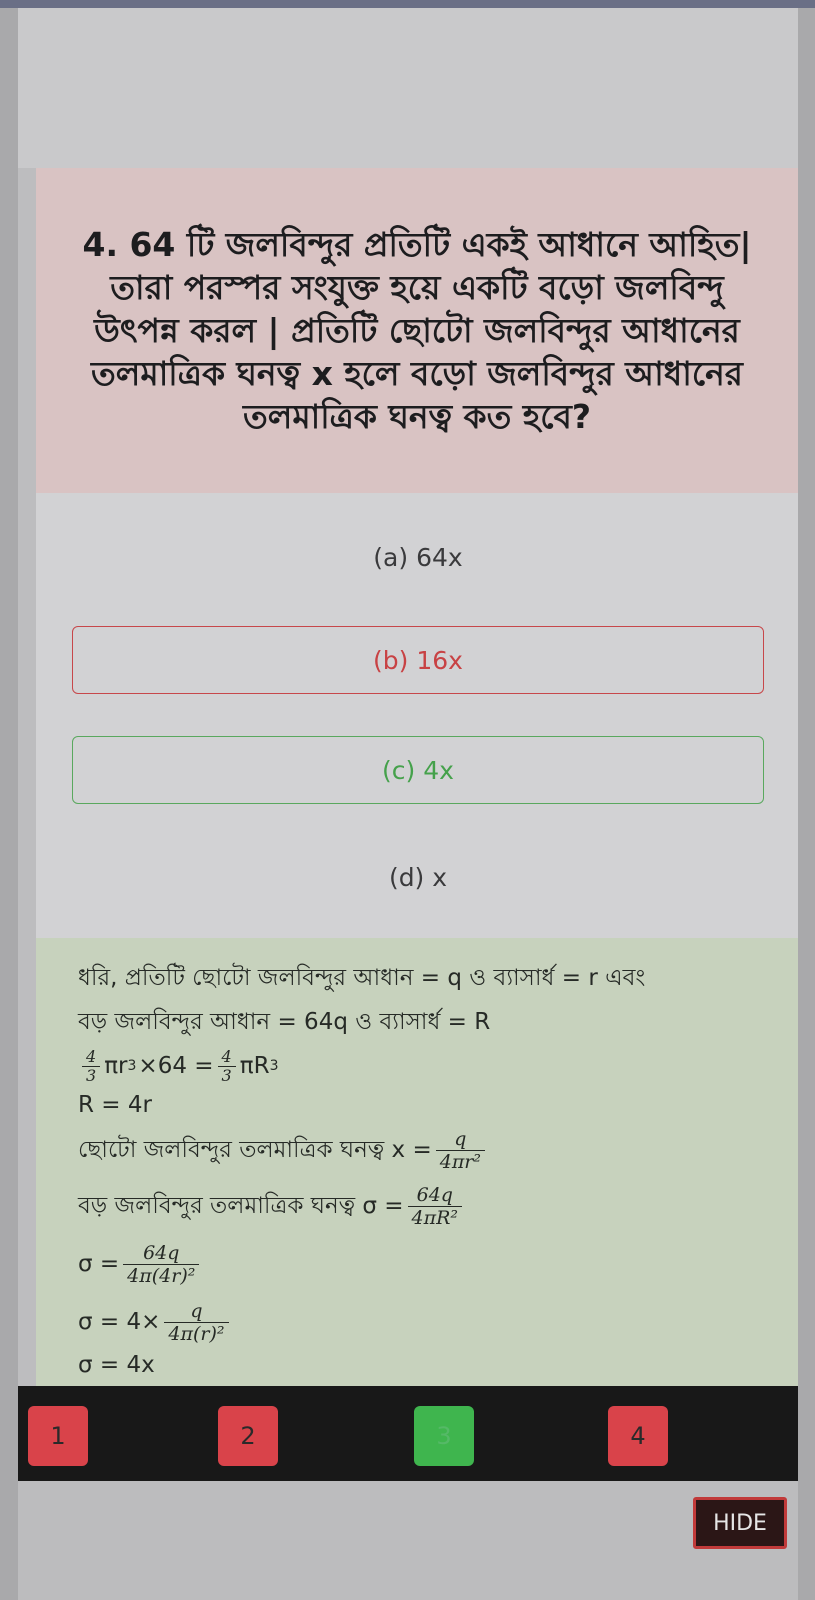 Image resolution: width=815 pixels, height=1600 pixels. I want to click on left-edge, so click(9, 804).